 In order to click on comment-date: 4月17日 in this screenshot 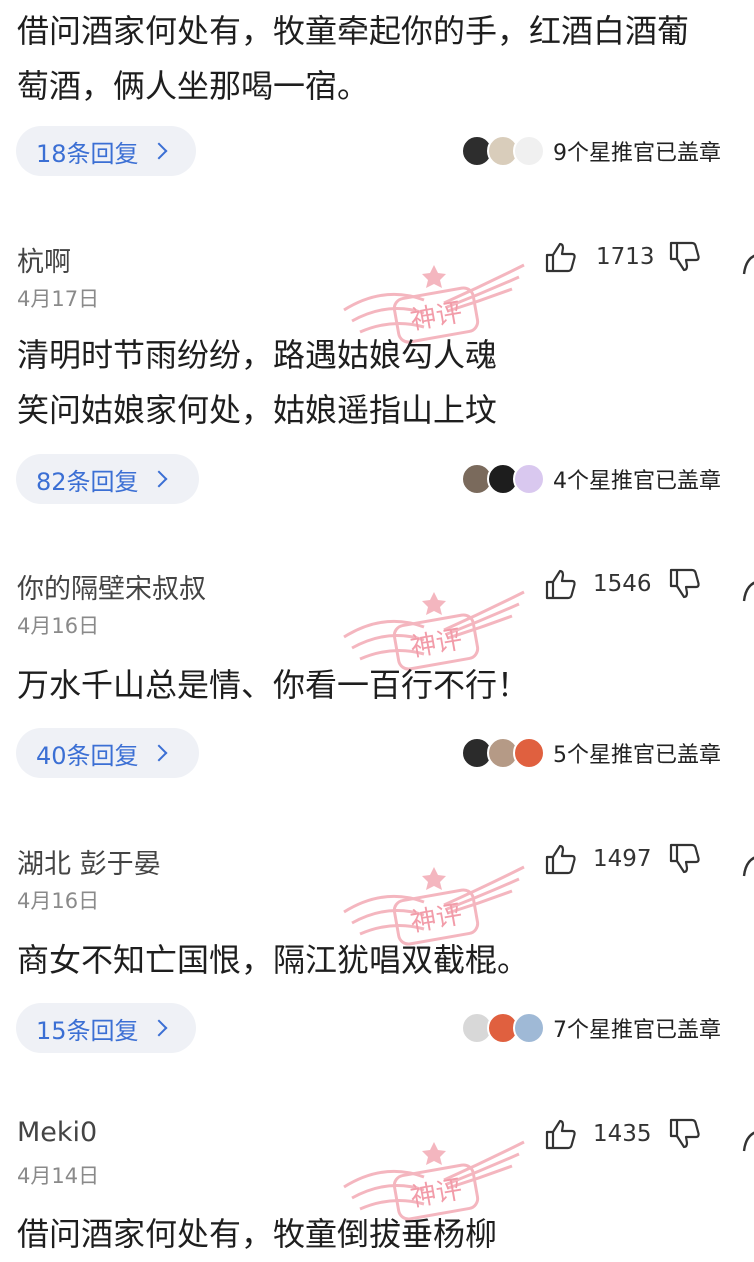, I will do `click(58, 299)`.